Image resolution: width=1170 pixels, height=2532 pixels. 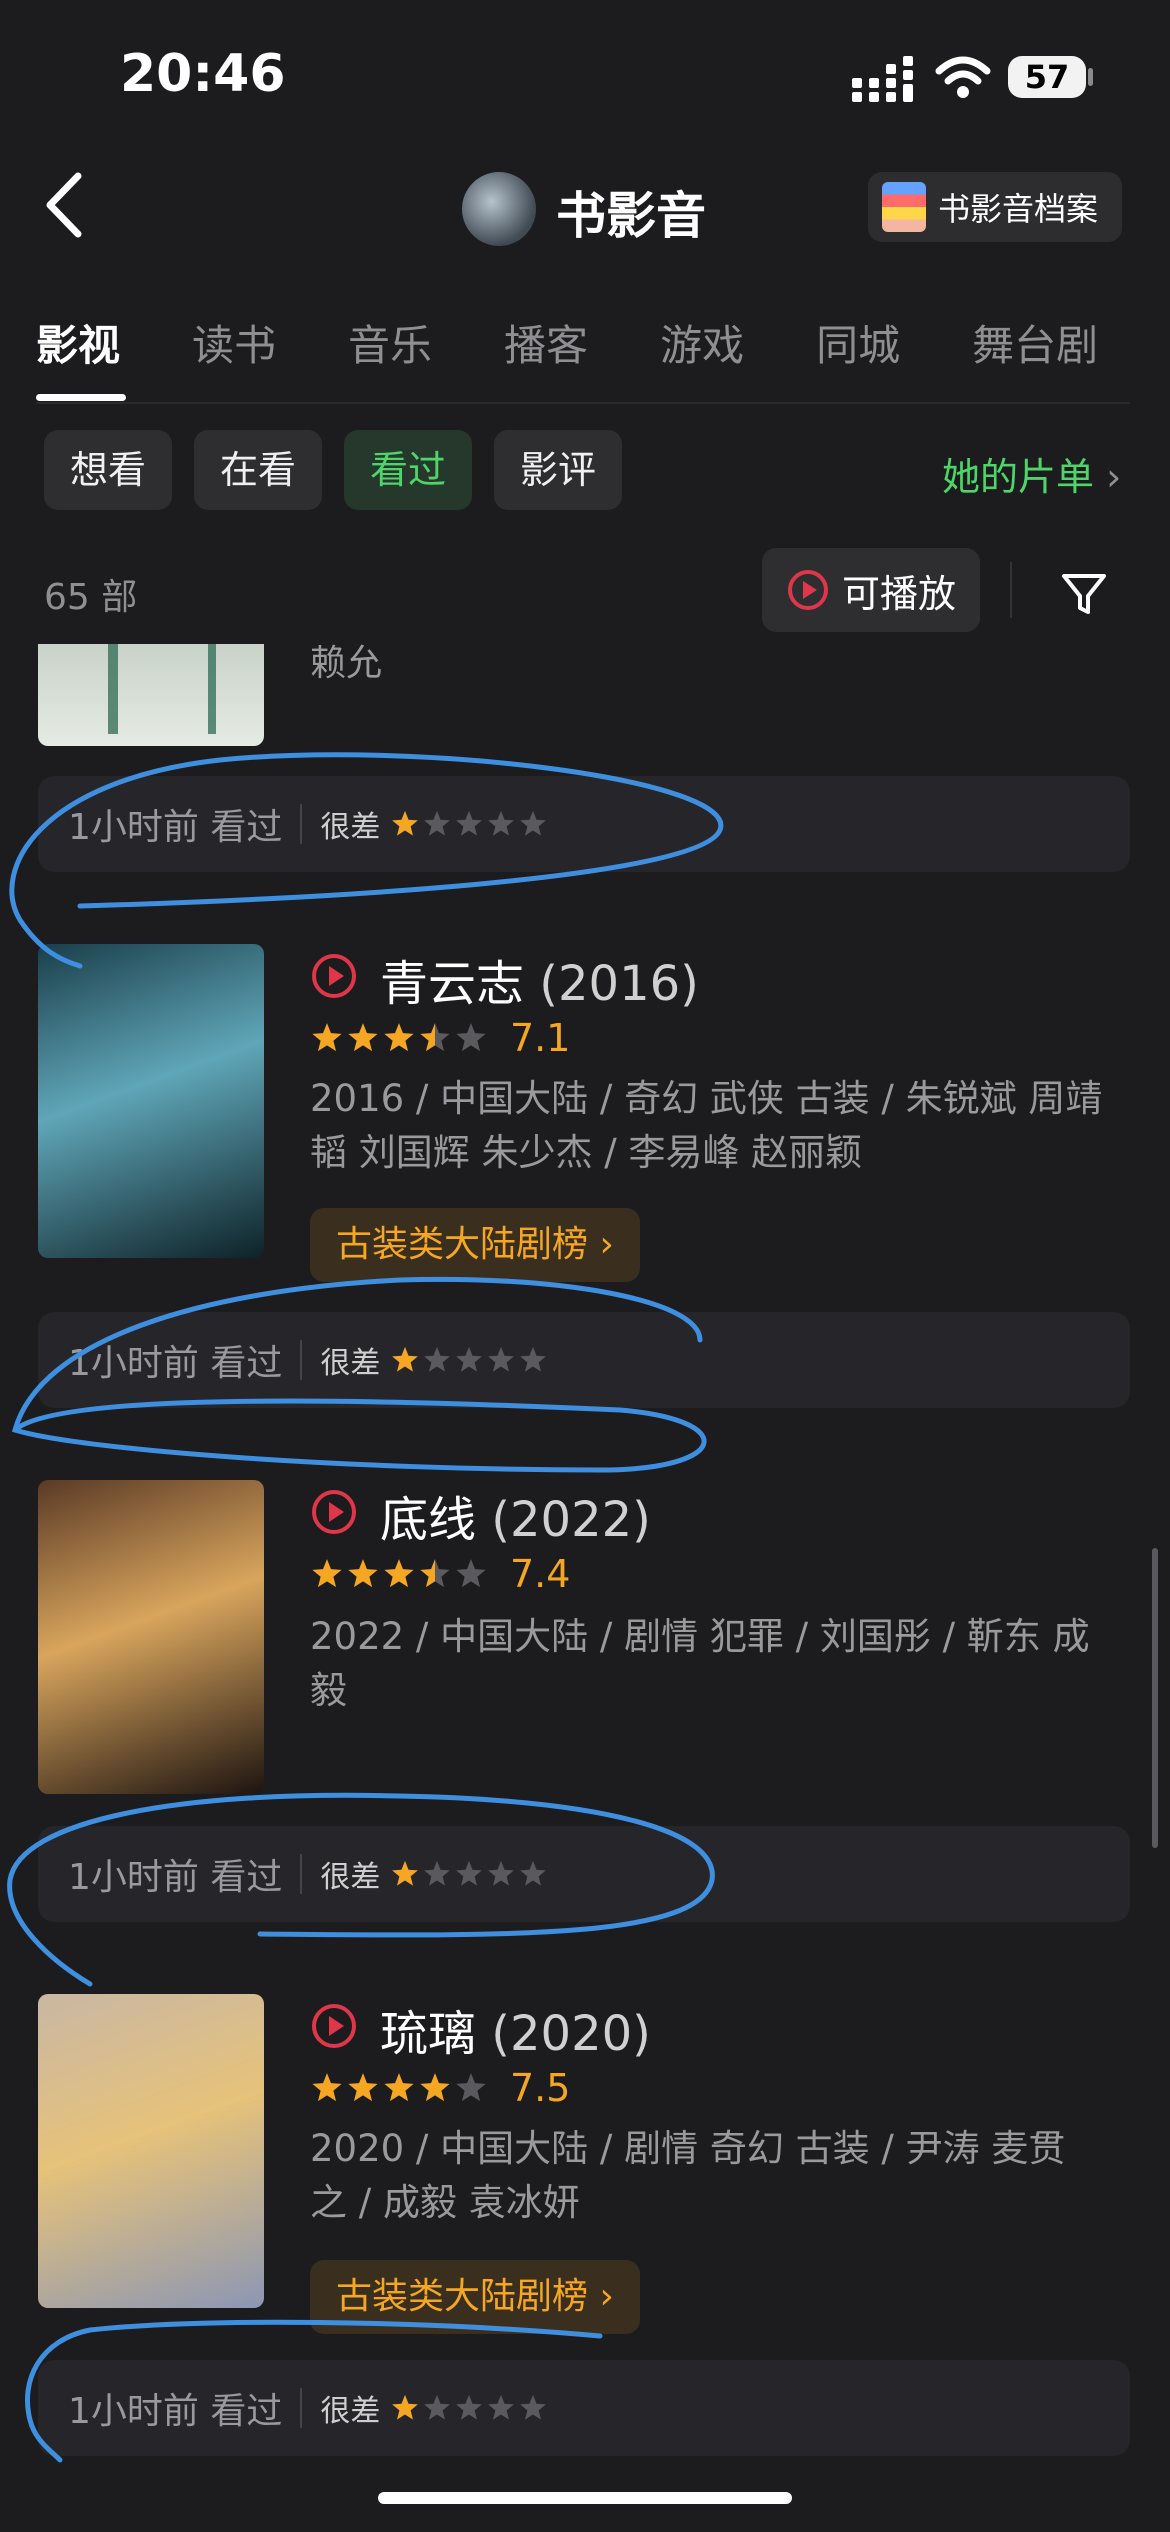 I want to click on tab-books: 读书, so click(x=234, y=342).